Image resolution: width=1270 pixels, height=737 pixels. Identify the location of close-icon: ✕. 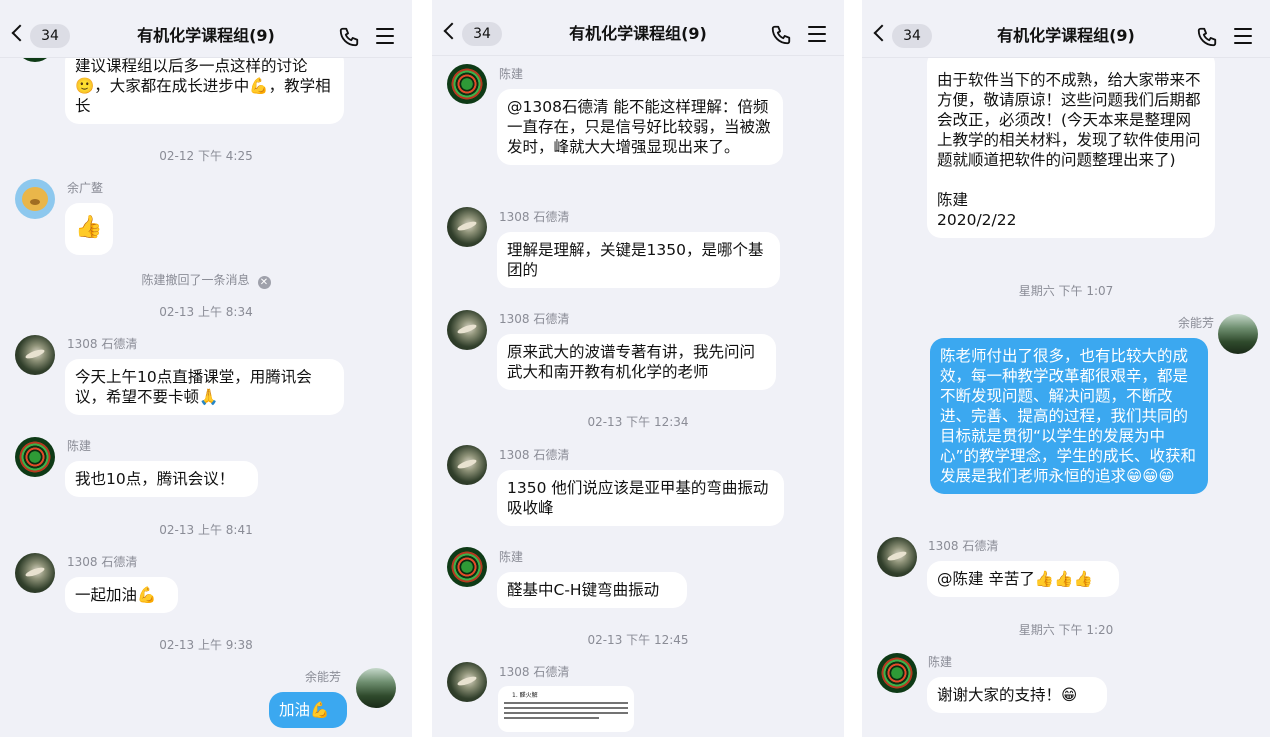
(264, 282).